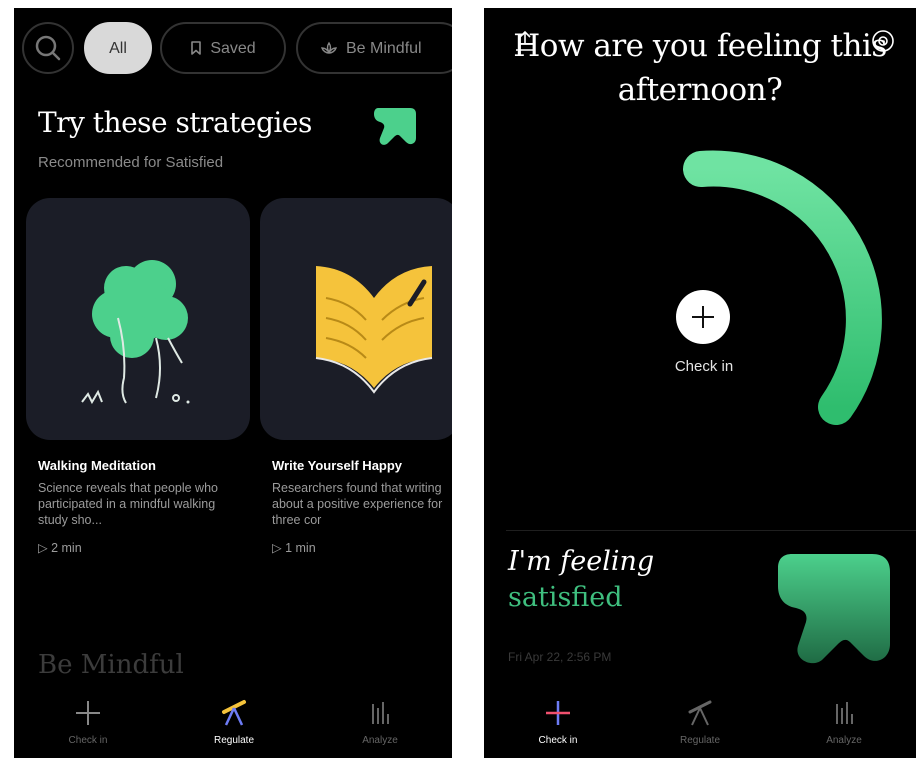  What do you see at coordinates (196, 48) in the screenshot?
I see `bookmark-icon` at bounding box center [196, 48].